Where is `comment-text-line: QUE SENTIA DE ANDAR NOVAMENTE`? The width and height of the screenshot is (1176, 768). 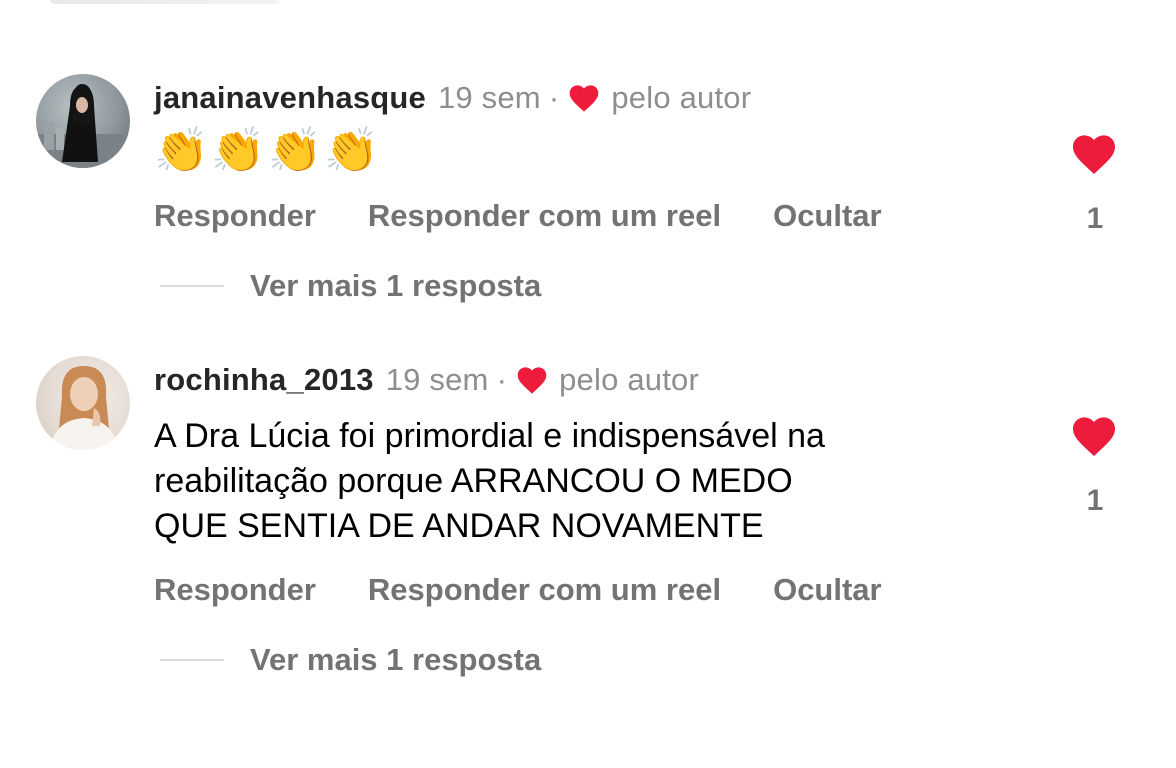 comment-text-line: QUE SENTIA DE ANDAR NOVAMENTE is located at coordinates (459, 526).